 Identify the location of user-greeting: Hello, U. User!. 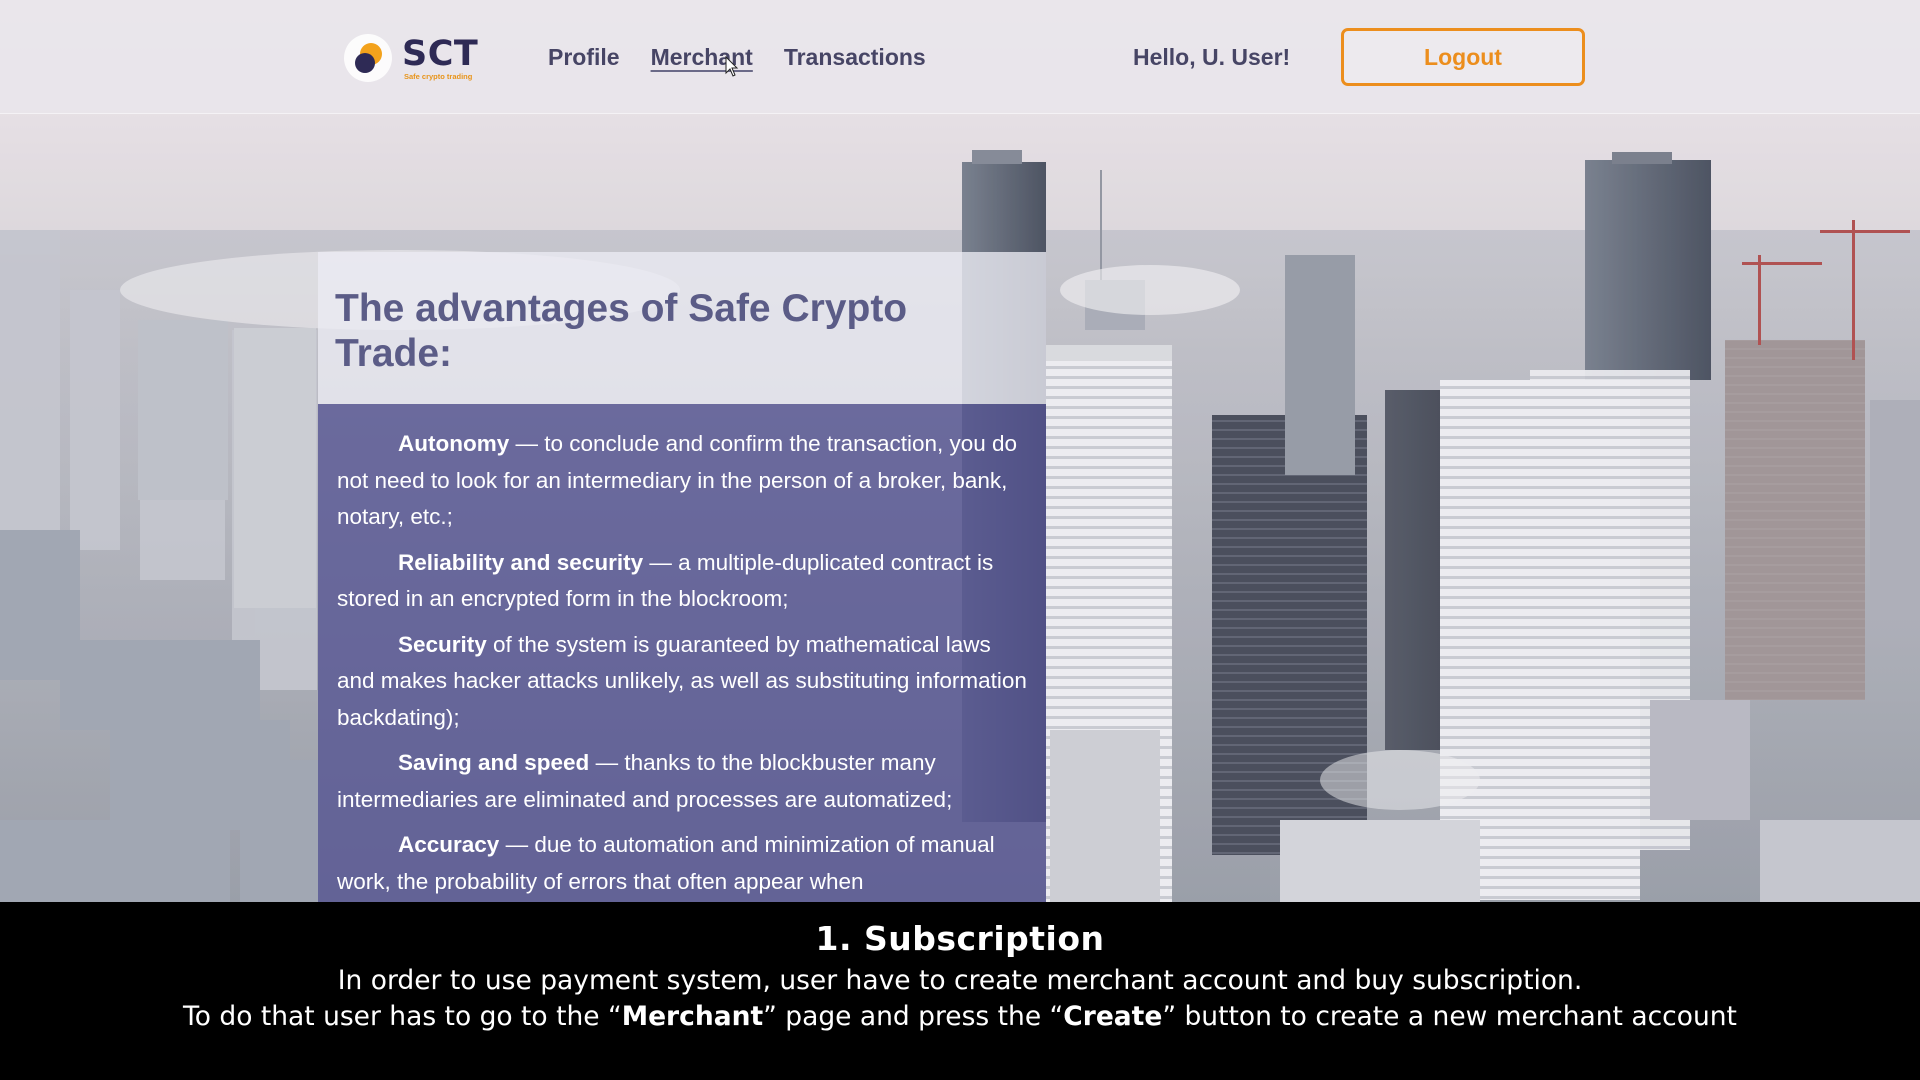
(1212, 57).